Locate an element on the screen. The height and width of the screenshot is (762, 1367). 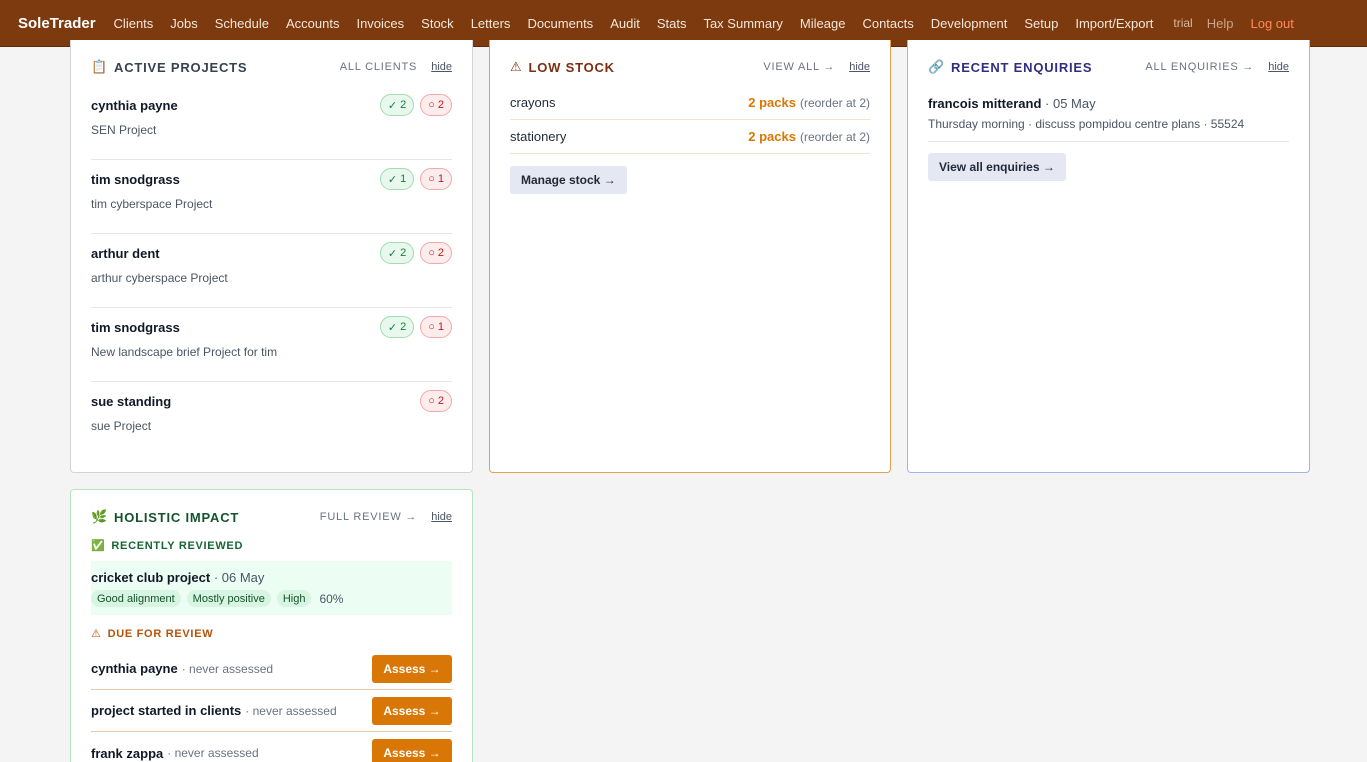
all-enquiries-link: ALL ENQUIRIES → is located at coordinates (1199, 67).